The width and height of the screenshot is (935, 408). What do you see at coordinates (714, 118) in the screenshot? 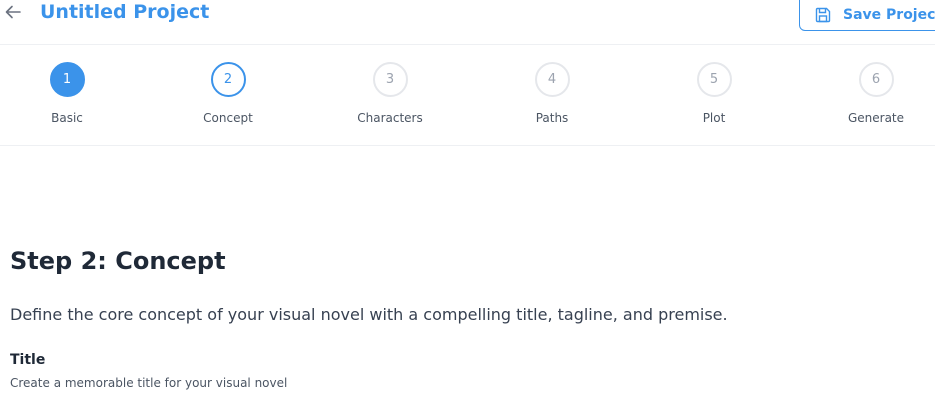
I see `step-label: Plot` at bounding box center [714, 118].